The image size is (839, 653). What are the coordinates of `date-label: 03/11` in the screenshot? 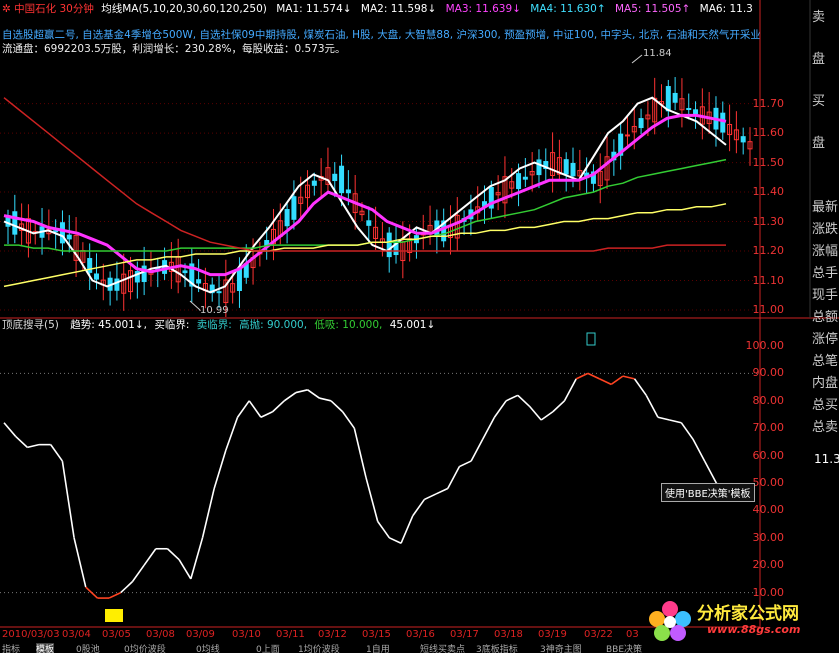 It's located at (290, 634).